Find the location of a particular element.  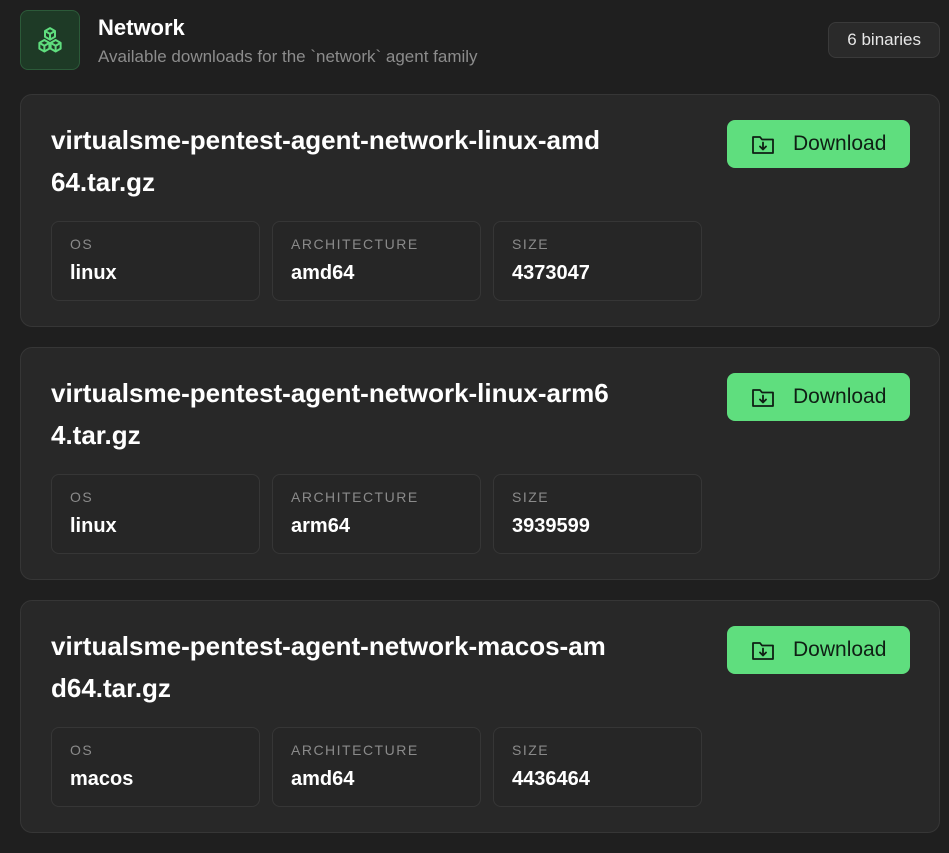

binary-metadata: OS linux ARCHITECTURE amd64 SIZE 4373047 is located at coordinates (377, 261).